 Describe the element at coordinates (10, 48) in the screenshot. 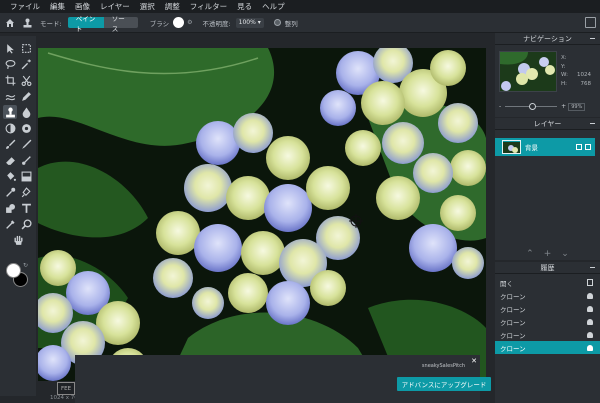

I see `move-tool-icon` at that location.